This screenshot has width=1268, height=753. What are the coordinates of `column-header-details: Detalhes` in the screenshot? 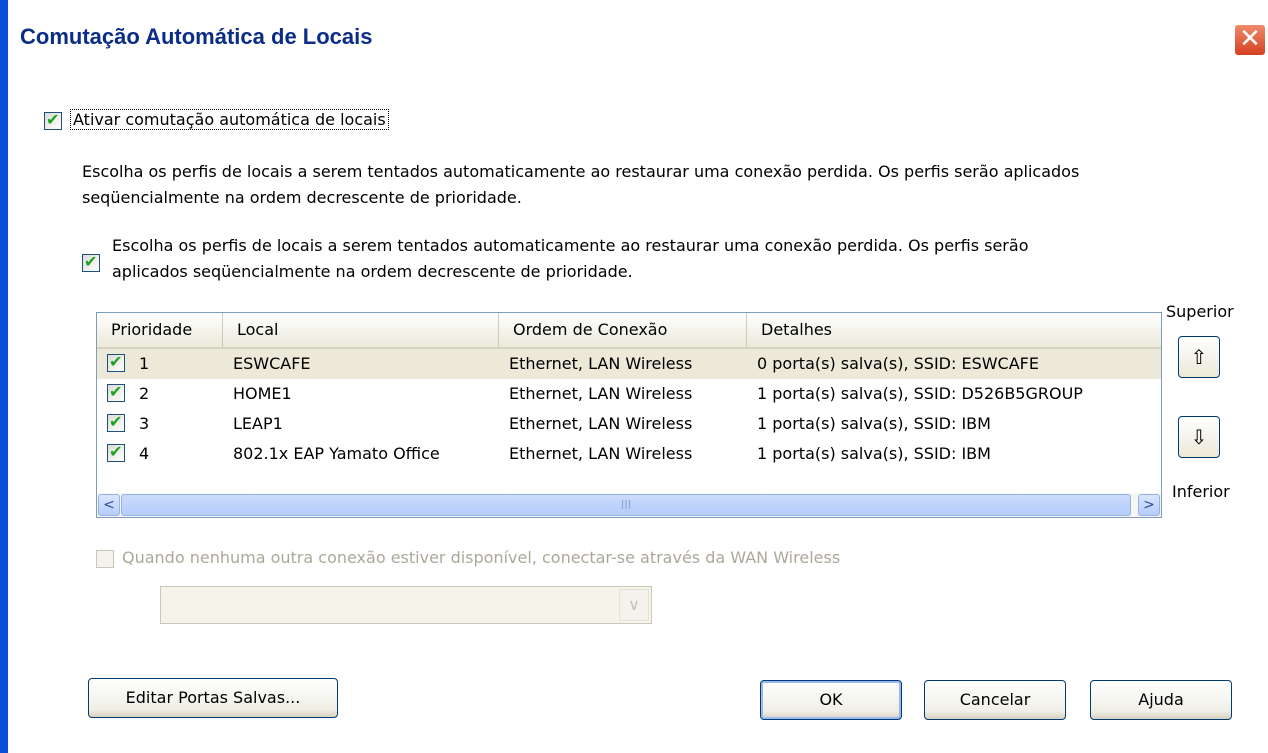 It's located at (954, 330).